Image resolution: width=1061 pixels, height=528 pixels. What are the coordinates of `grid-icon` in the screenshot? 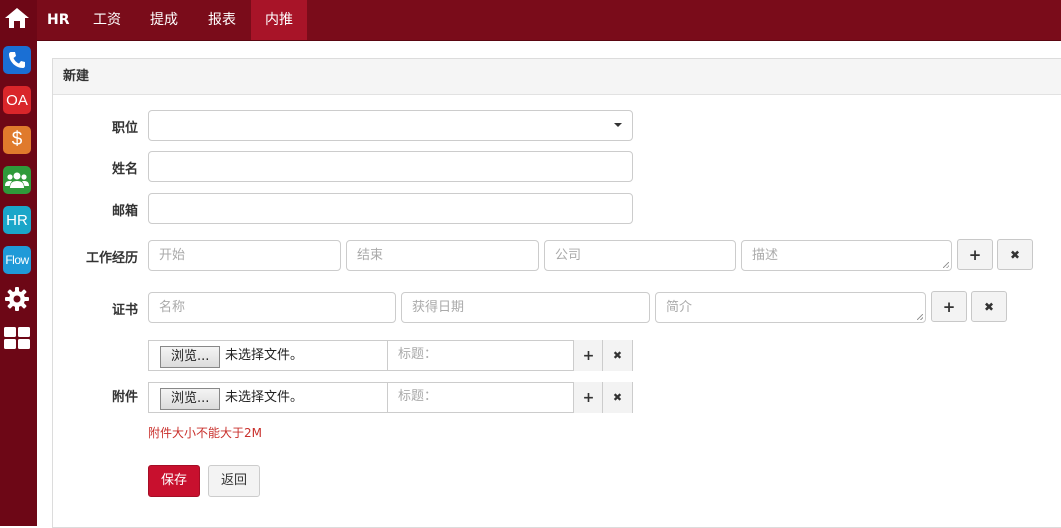 It's located at (17, 338).